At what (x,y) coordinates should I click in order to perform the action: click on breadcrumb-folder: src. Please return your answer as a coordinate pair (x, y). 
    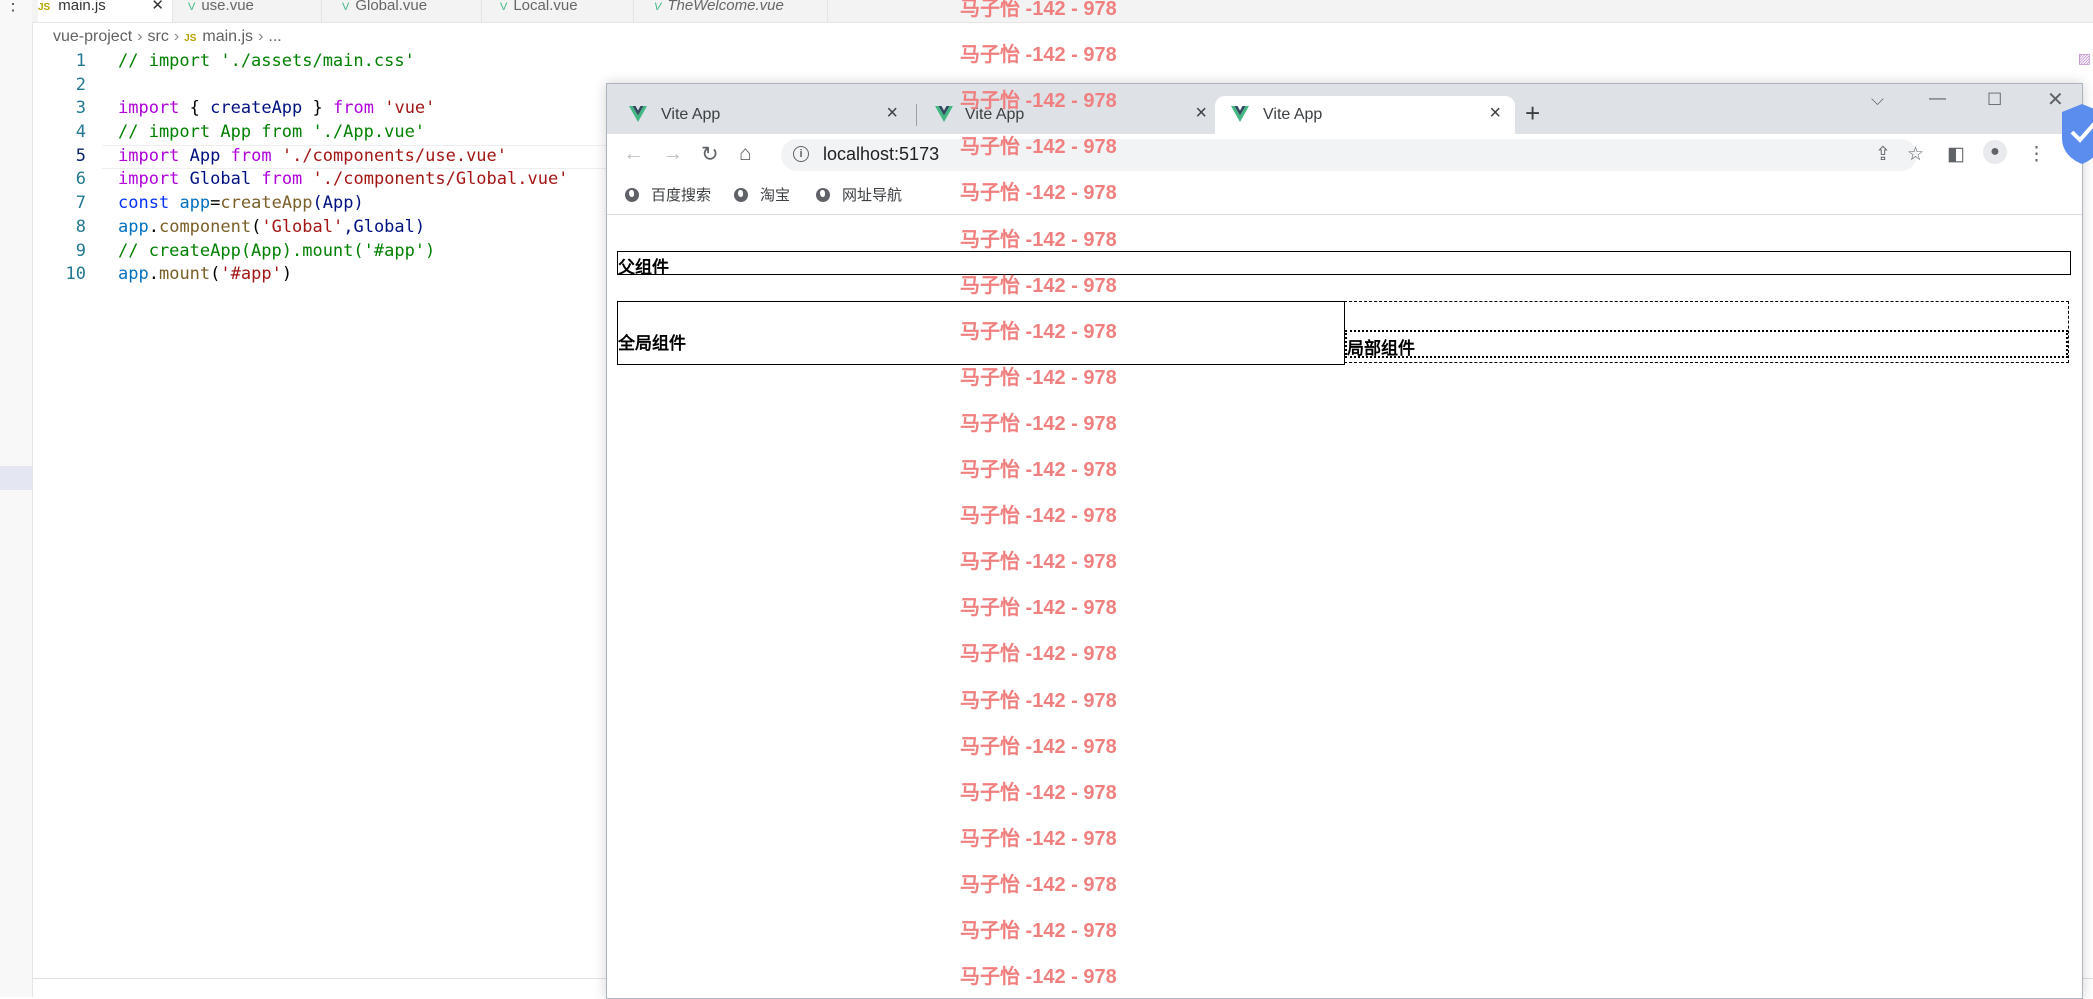
    Looking at the image, I should click on (157, 36).